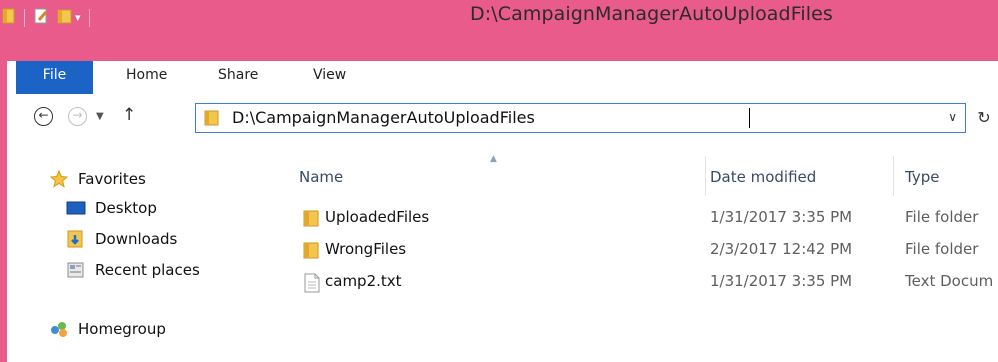  What do you see at coordinates (329, 76) in the screenshot?
I see `tab-view: View` at bounding box center [329, 76].